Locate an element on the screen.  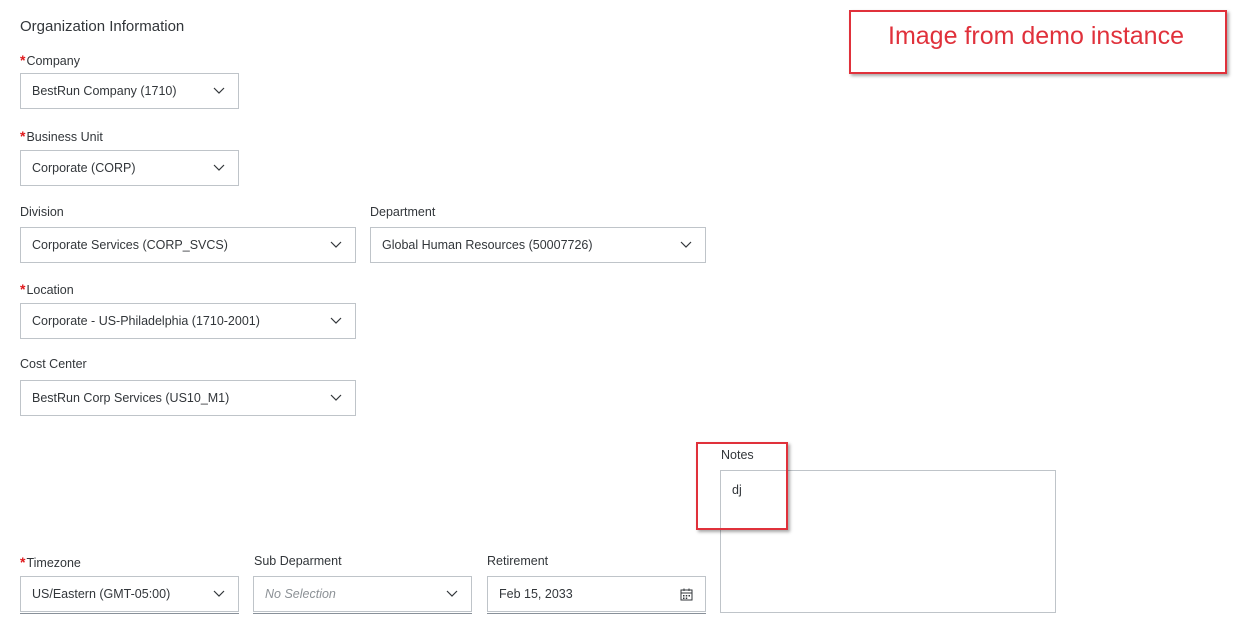
cost-center-value: BestRun Corp Services (US10_M1) is located at coordinates (131, 398).